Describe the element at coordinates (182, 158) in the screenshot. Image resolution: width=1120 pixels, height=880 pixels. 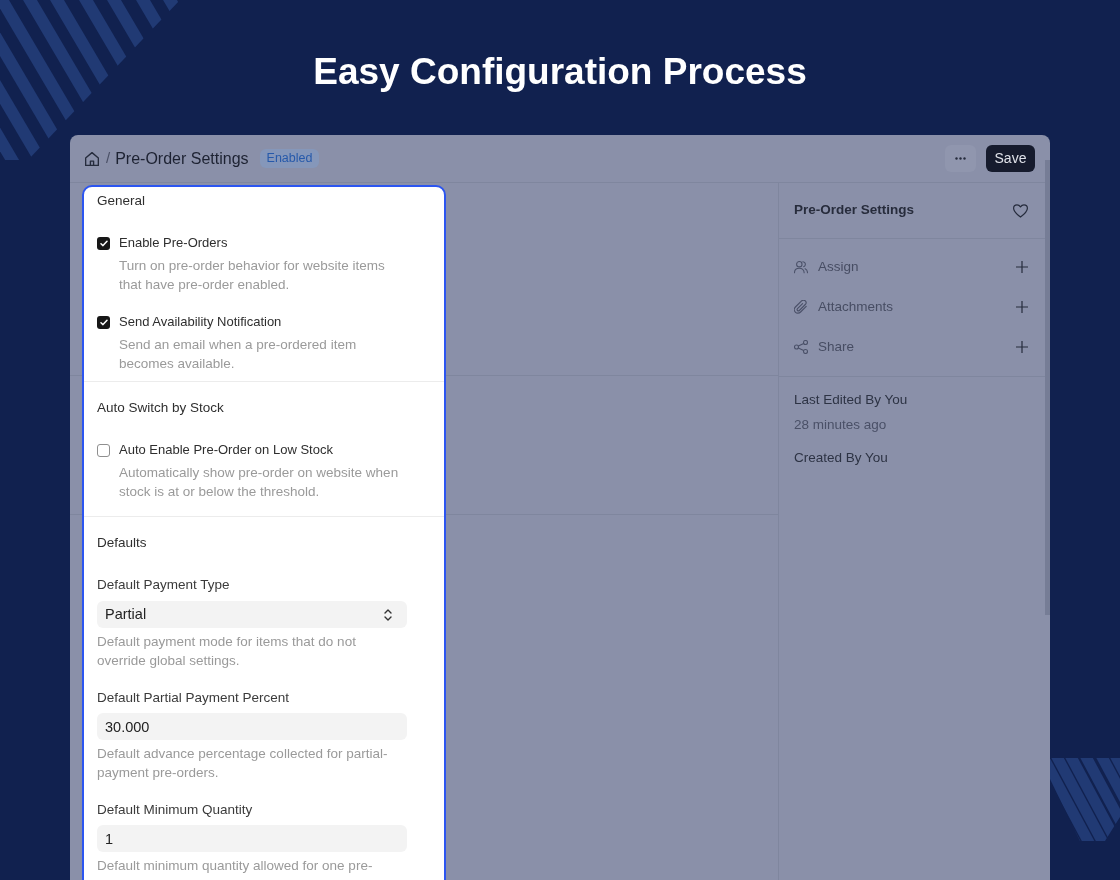
I see `page-title: Pre-Order Settings` at that location.